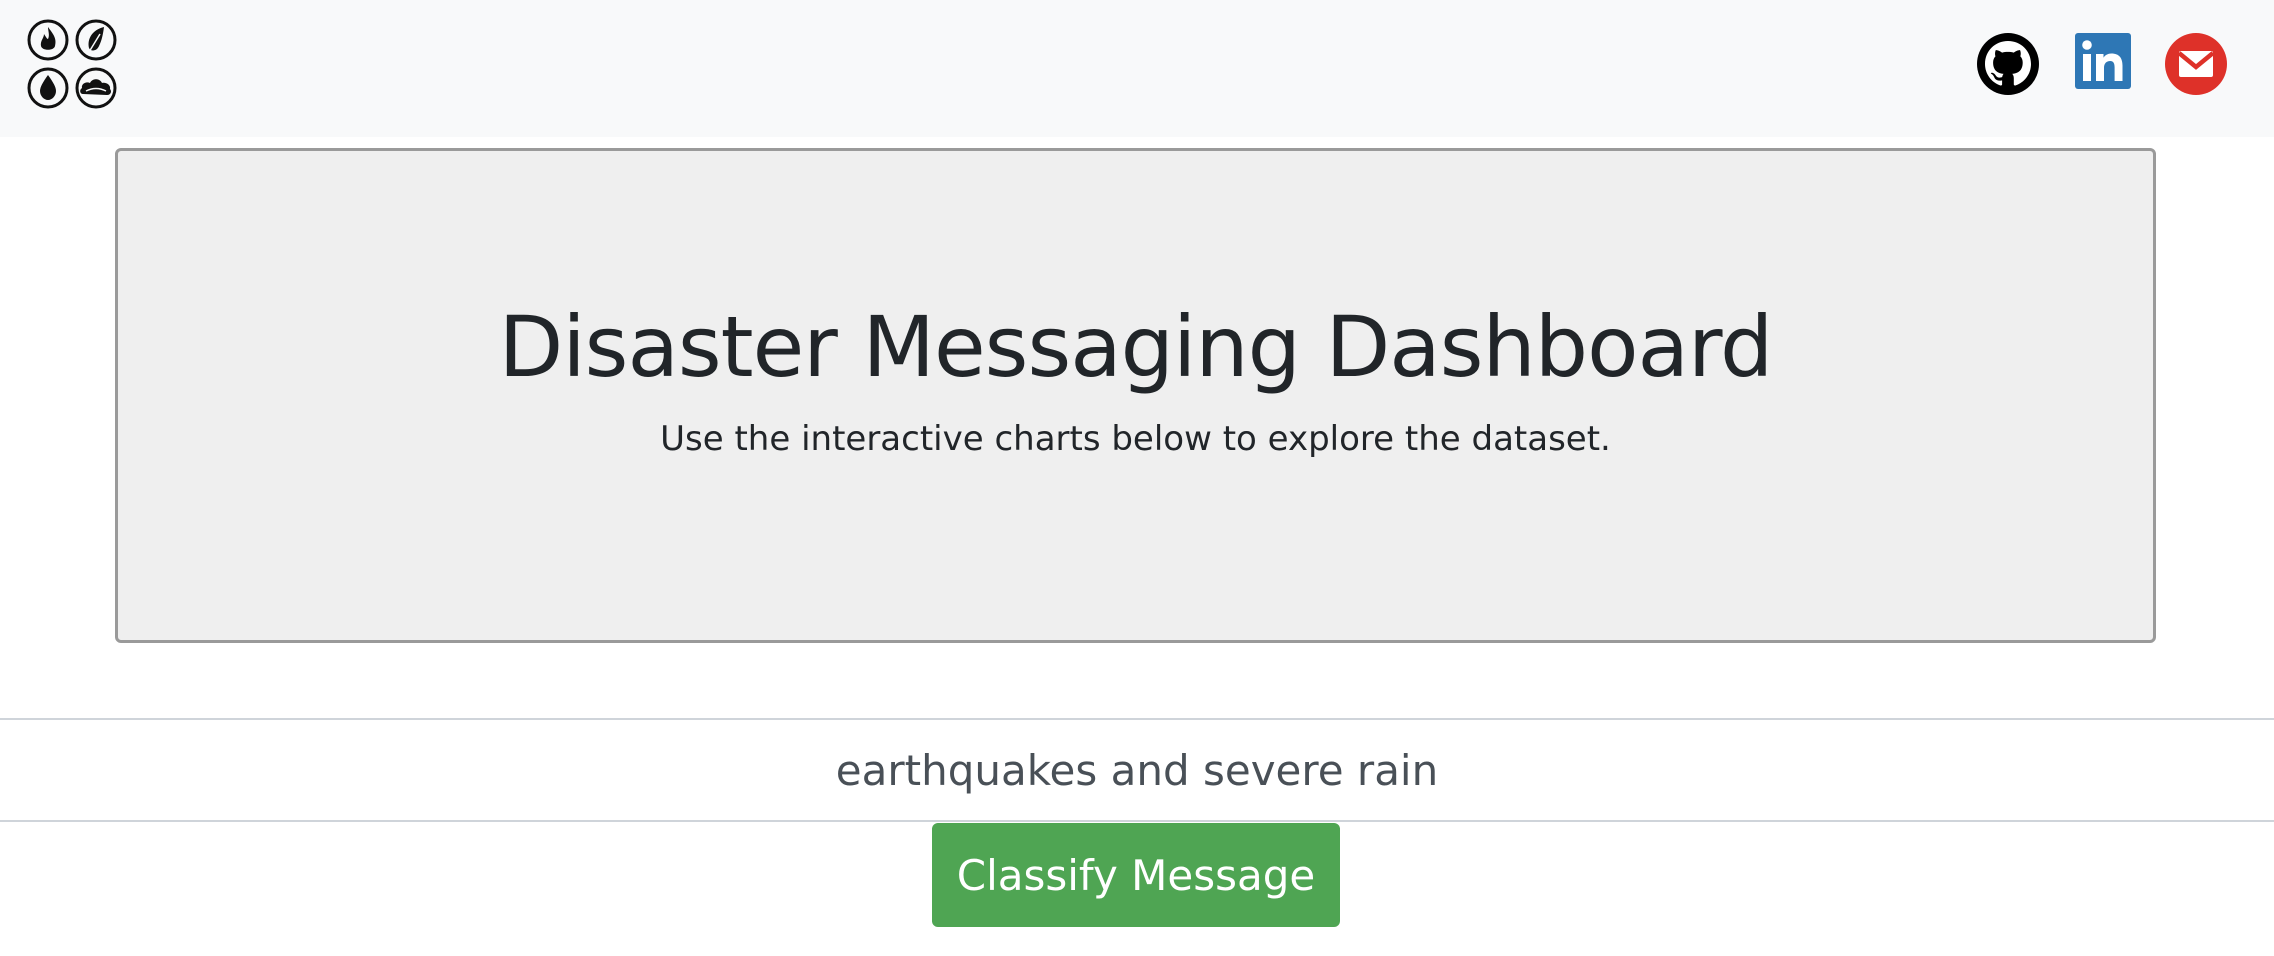 The height and width of the screenshot is (956, 2274). What do you see at coordinates (1137, 68) in the screenshot?
I see `navbar` at bounding box center [1137, 68].